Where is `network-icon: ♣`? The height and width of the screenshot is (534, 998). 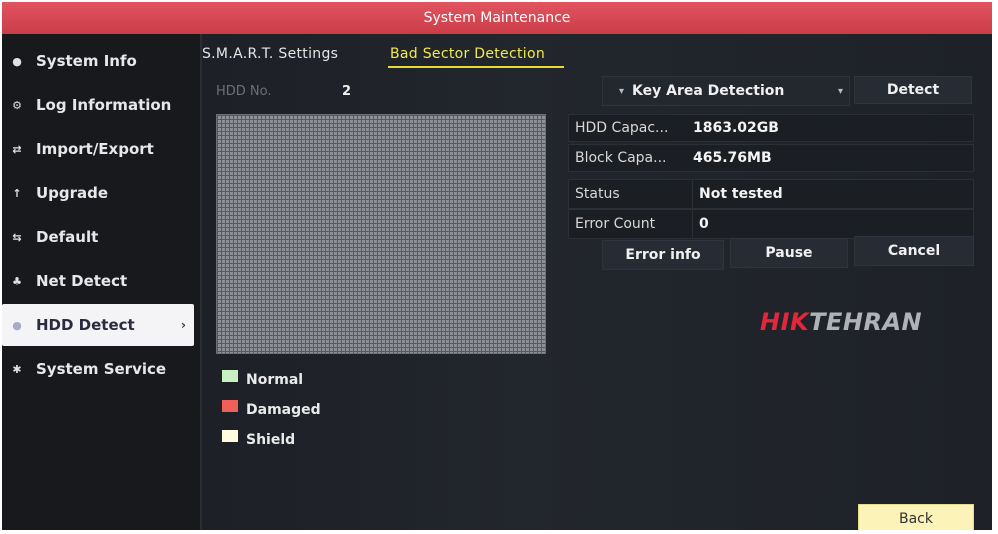 network-icon: ♣ is located at coordinates (17, 281).